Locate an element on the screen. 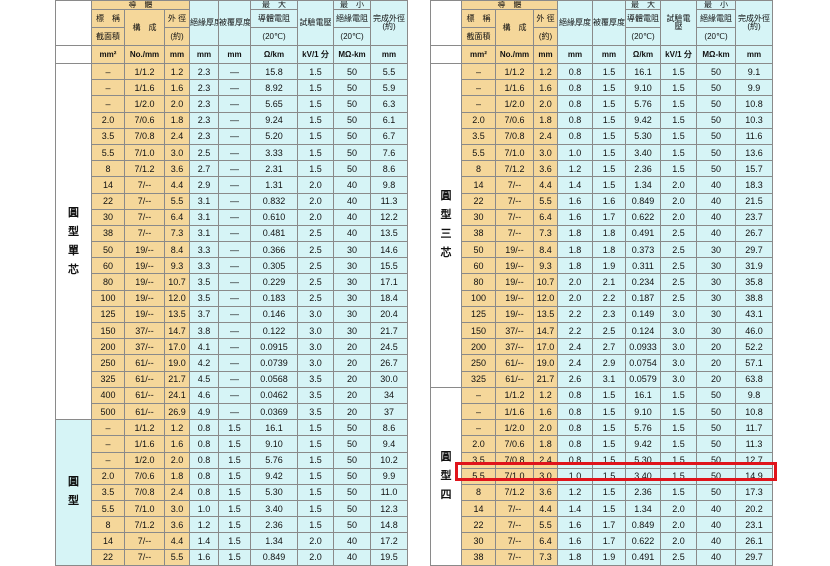 The width and height of the screenshot is (830, 566). table-cell: – is located at coordinates (478, 88).